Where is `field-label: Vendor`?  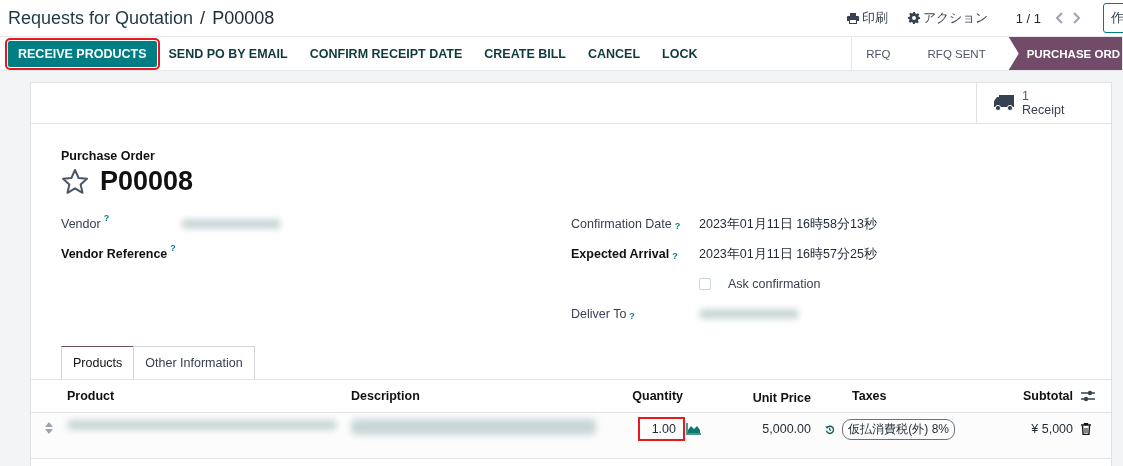
field-label: Vendor is located at coordinates (81, 224).